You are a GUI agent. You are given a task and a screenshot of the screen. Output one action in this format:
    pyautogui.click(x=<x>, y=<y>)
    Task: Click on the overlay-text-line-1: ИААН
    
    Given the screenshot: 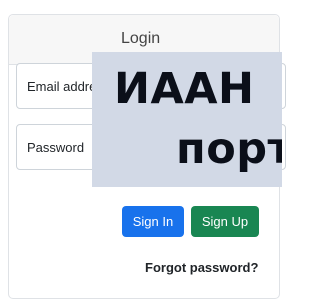 What is the action you would take?
    pyautogui.click(x=184, y=89)
    